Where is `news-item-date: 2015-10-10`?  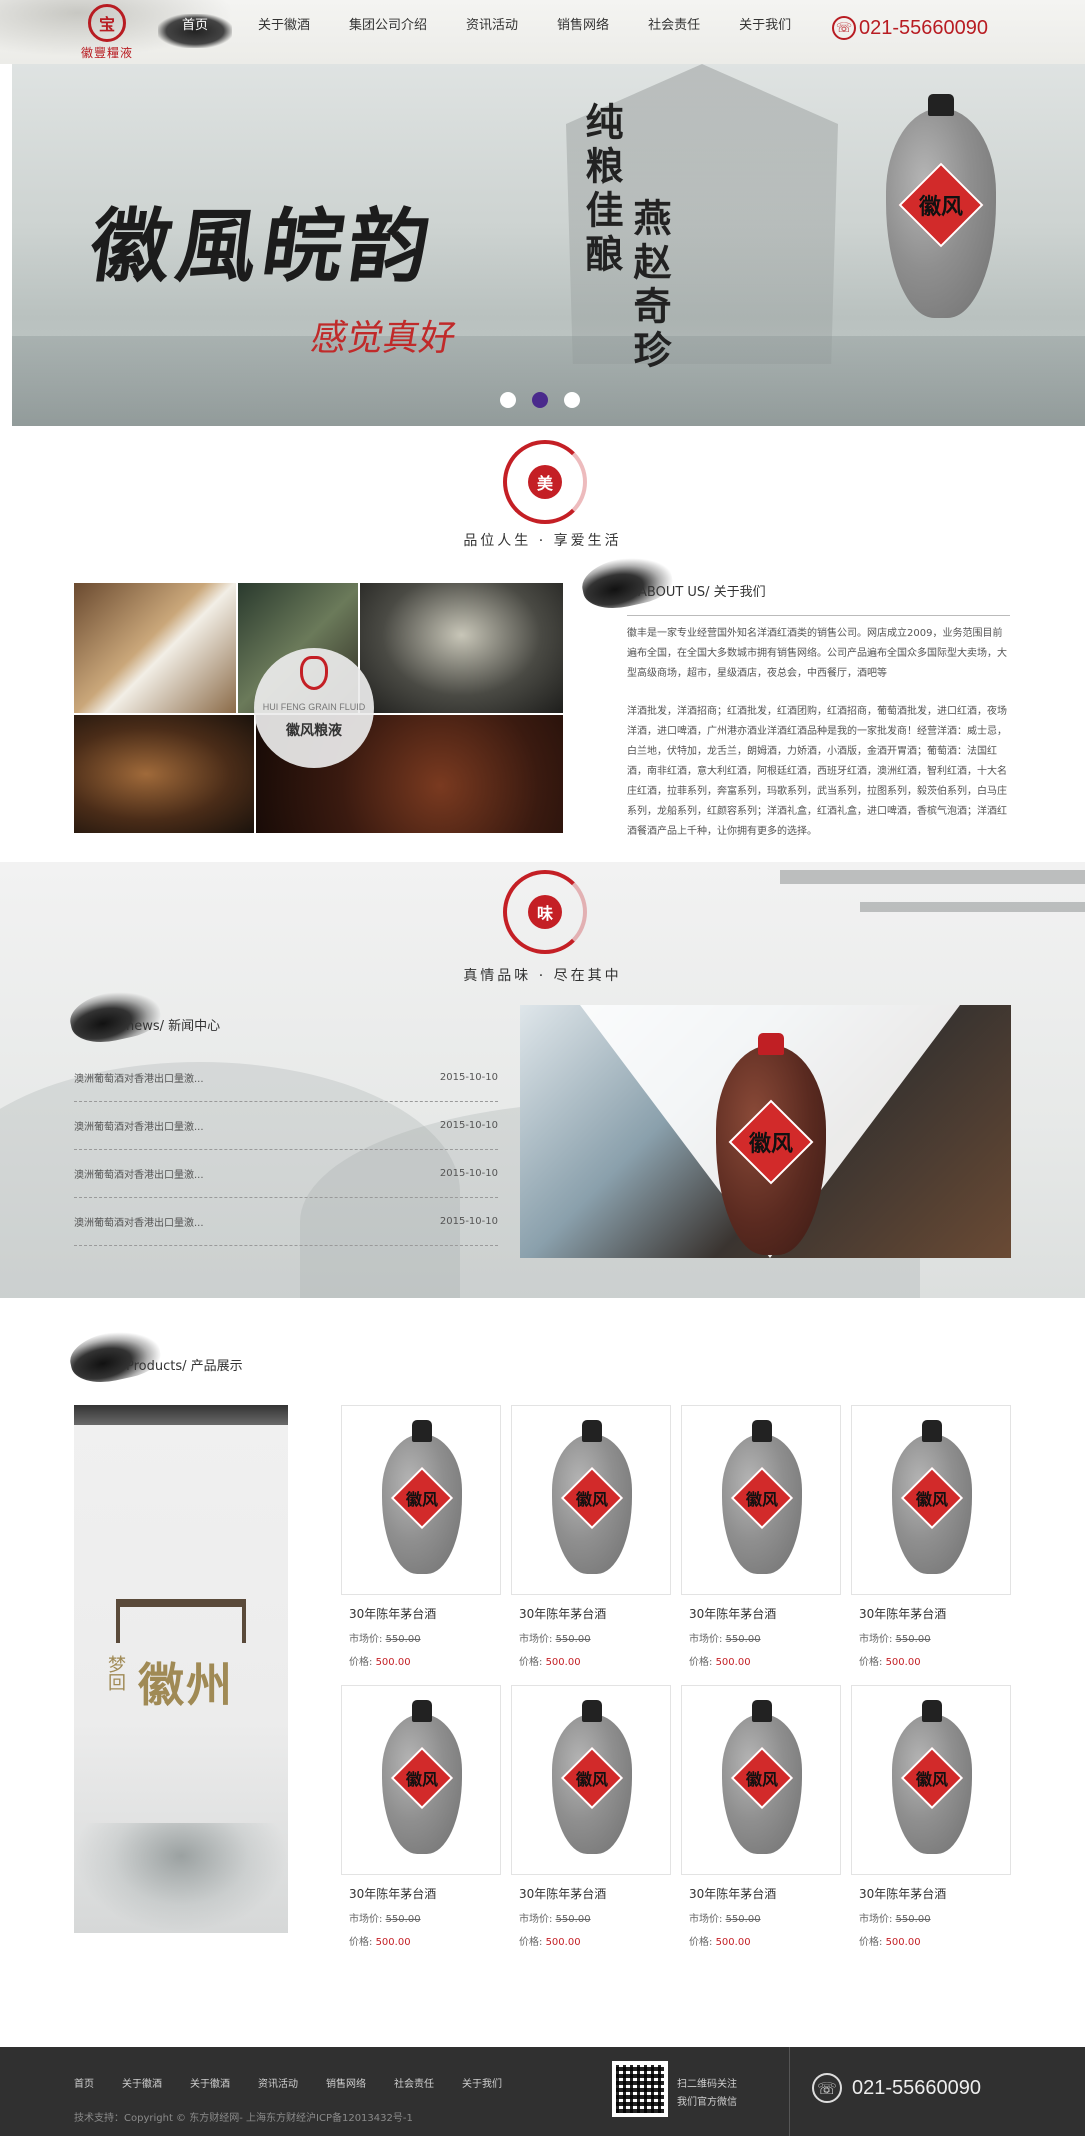 news-item-date: 2015-10-10 is located at coordinates (468, 1173).